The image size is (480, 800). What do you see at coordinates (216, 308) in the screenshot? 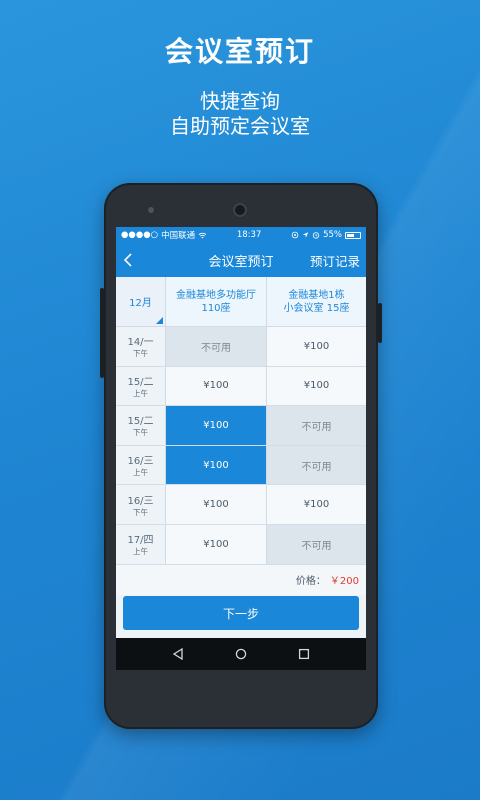
I see `room-capacity: 110座` at bounding box center [216, 308].